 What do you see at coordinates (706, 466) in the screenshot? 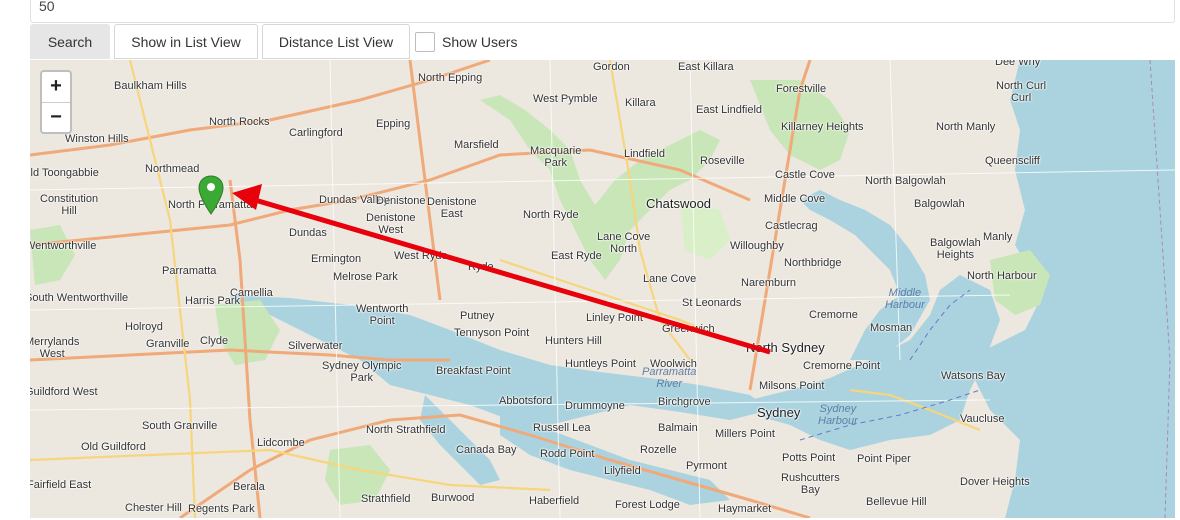
I see `place-label: Pyrmont` at bounding box center [706, 466].